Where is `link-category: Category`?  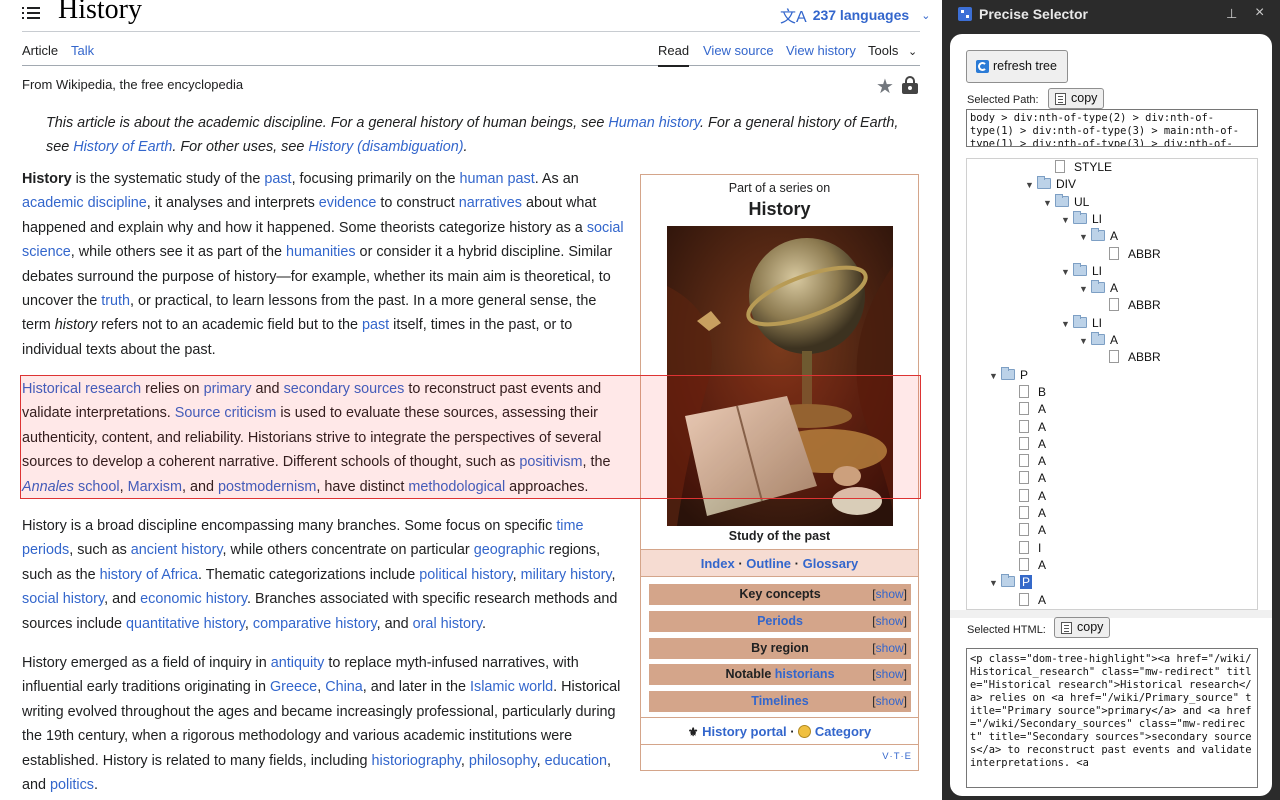 link-category: Category is located at coordinates (843, 731).